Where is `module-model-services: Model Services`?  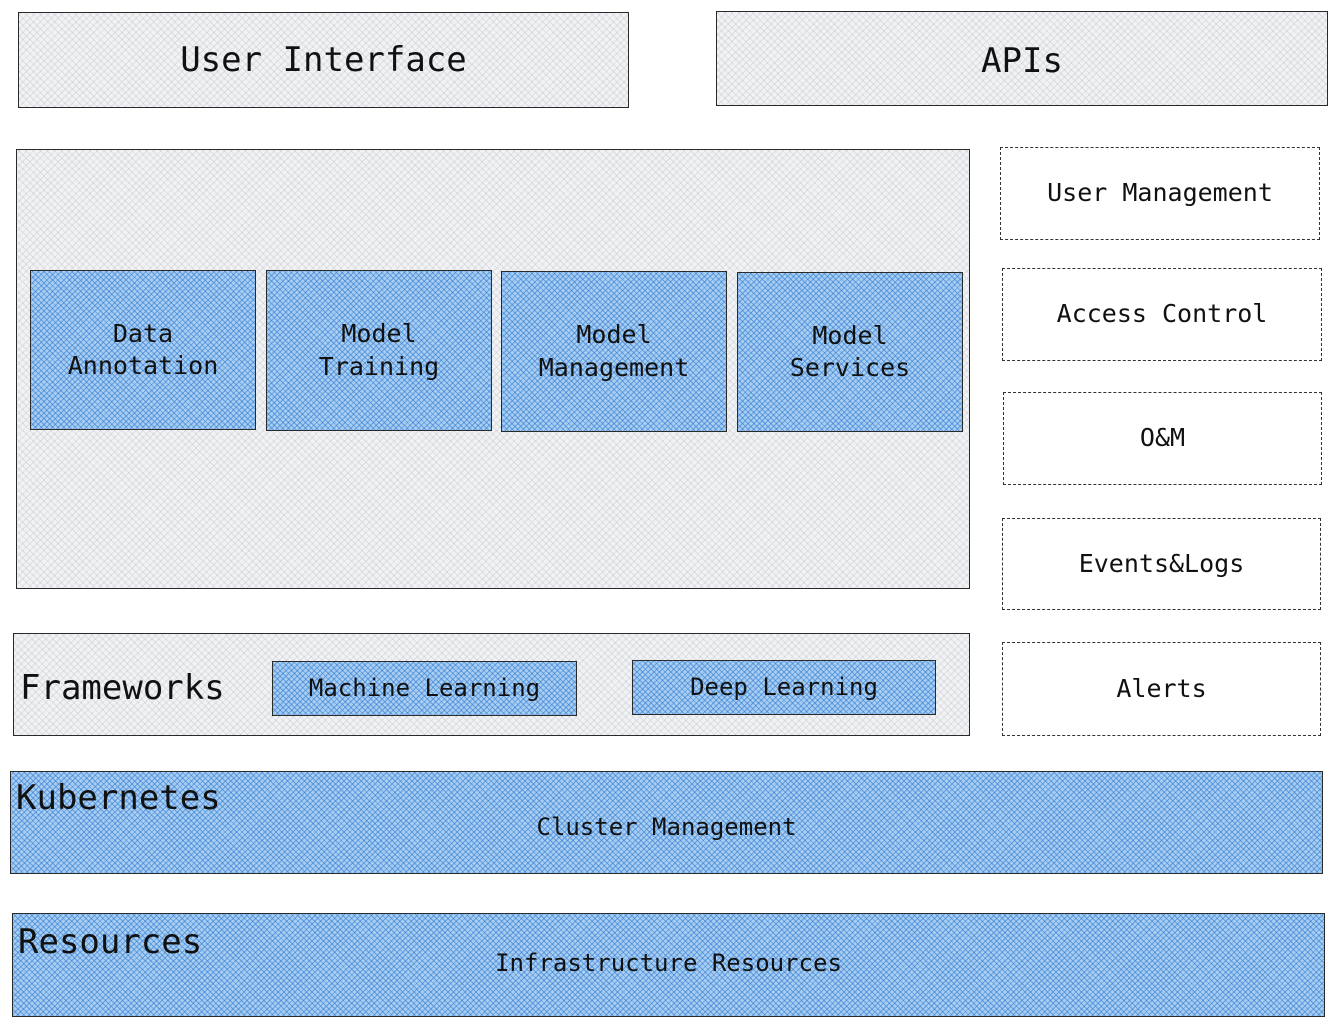 module-model-services: Model Services is located at coordinates (850, 352).